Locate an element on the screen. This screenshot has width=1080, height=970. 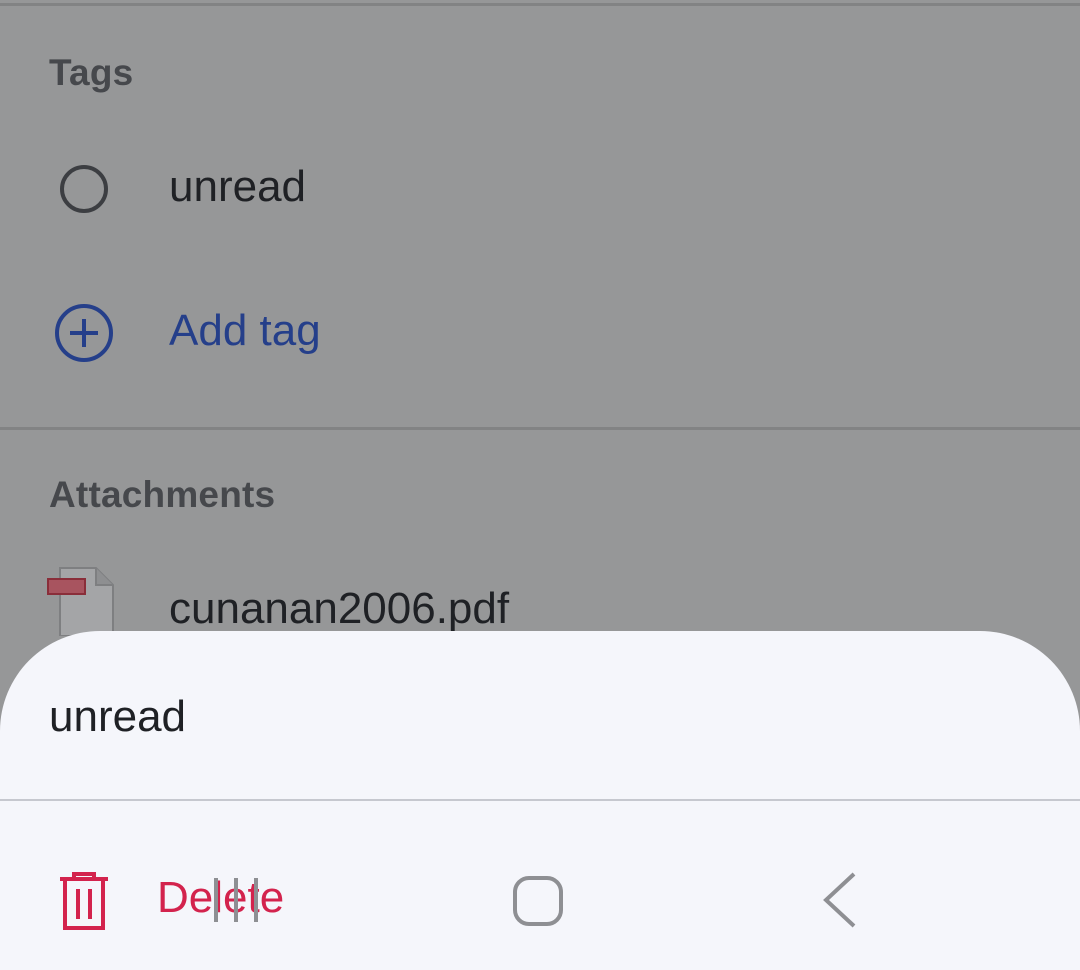
pdf-file-icon is located at coordinates (80, 601).